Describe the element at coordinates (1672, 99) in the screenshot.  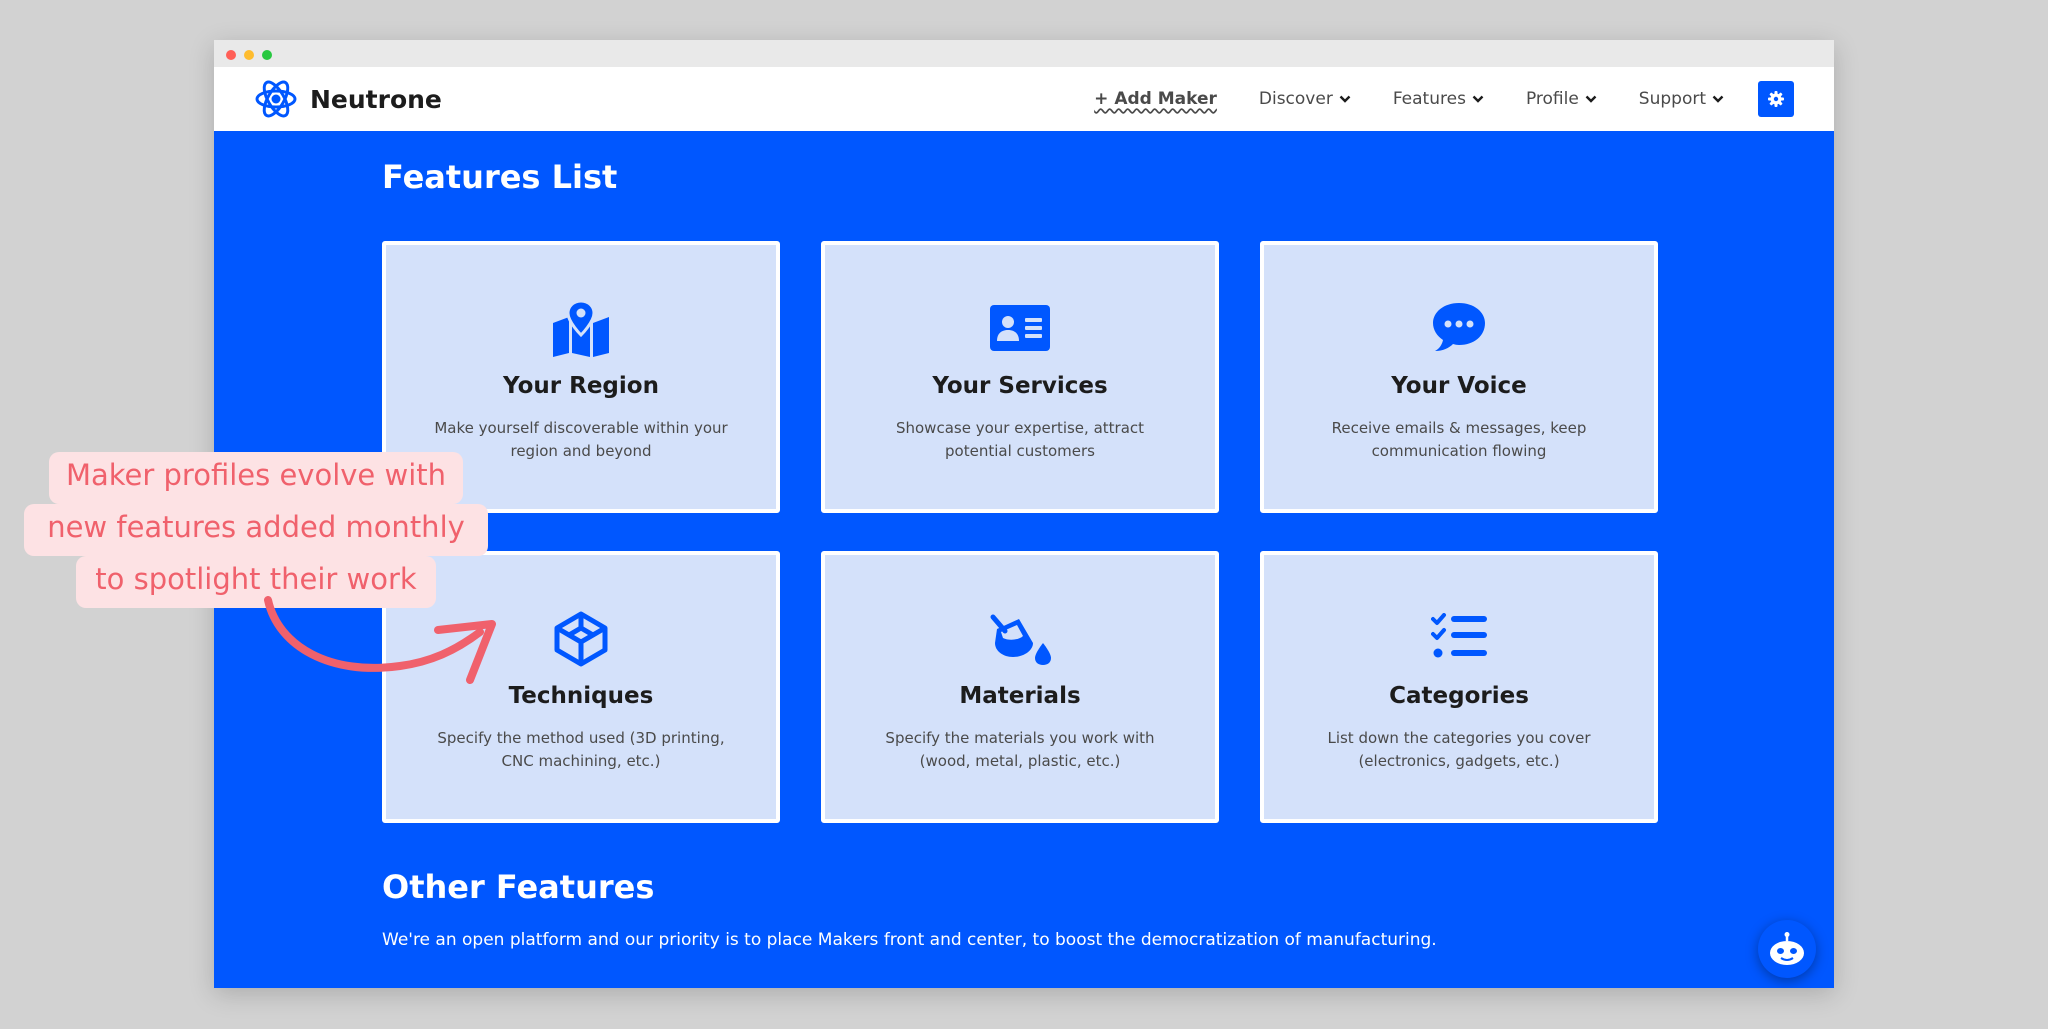
I see `nav-support-label: Support` at that location.